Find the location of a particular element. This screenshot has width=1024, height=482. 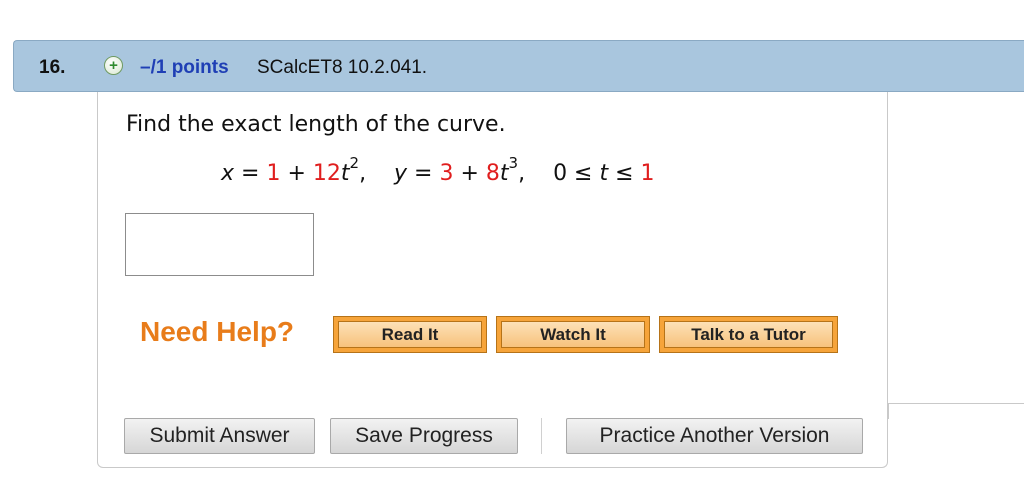

range-t-variable: t is located at coordinates (604, 173).